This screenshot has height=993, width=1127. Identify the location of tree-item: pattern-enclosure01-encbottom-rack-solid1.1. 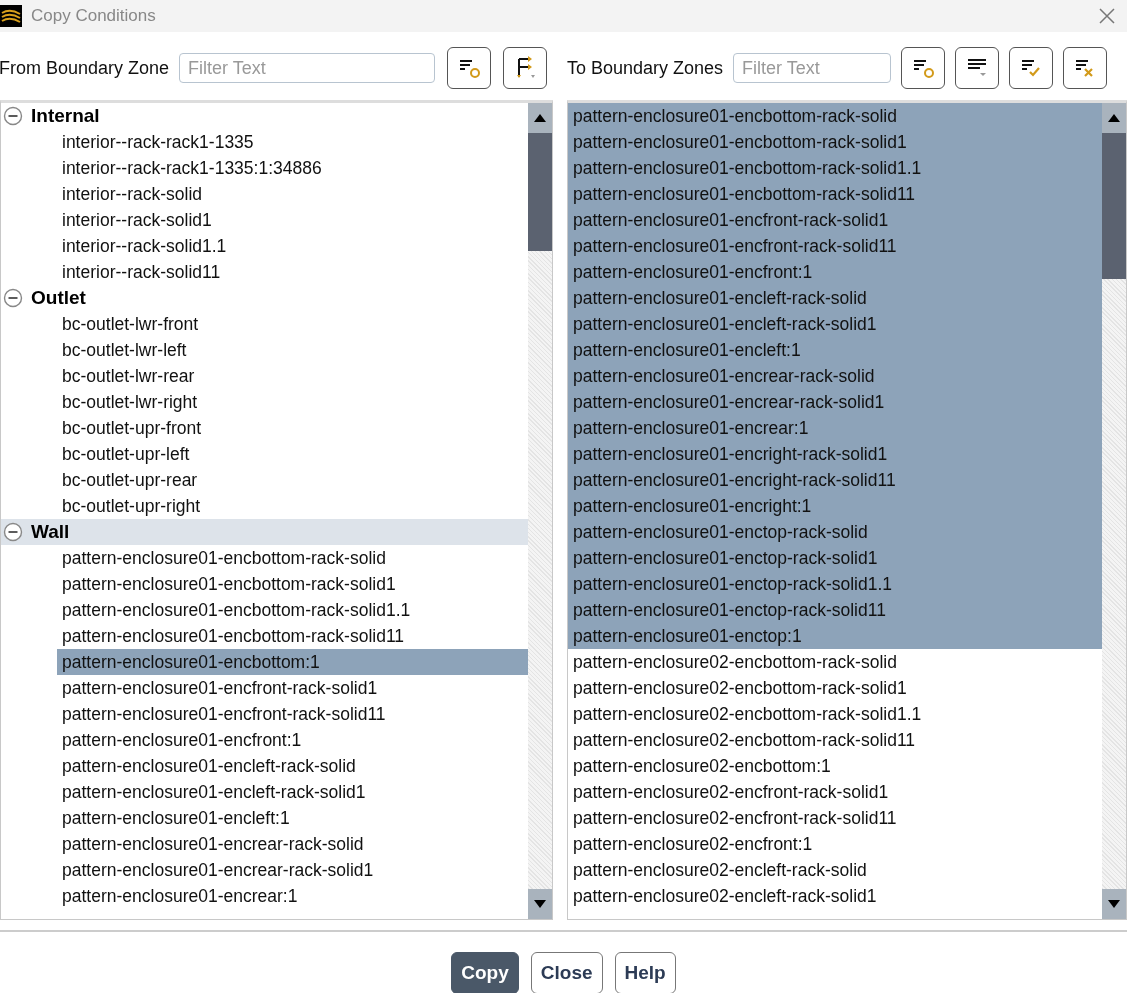
(292, 610).